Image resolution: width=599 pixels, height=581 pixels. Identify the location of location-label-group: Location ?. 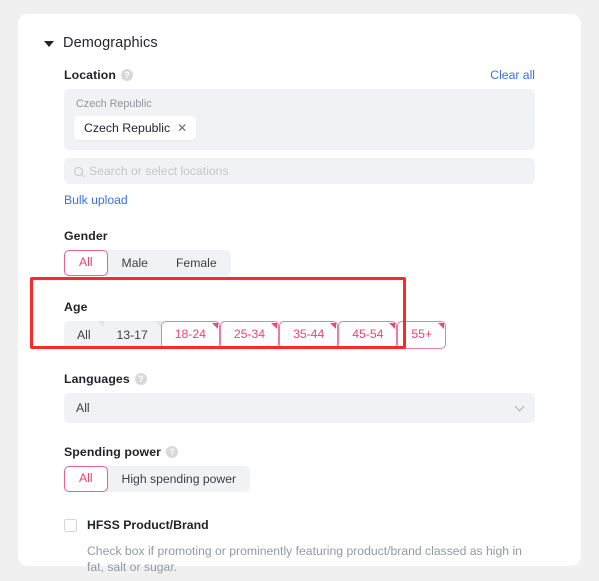
(99, 75).